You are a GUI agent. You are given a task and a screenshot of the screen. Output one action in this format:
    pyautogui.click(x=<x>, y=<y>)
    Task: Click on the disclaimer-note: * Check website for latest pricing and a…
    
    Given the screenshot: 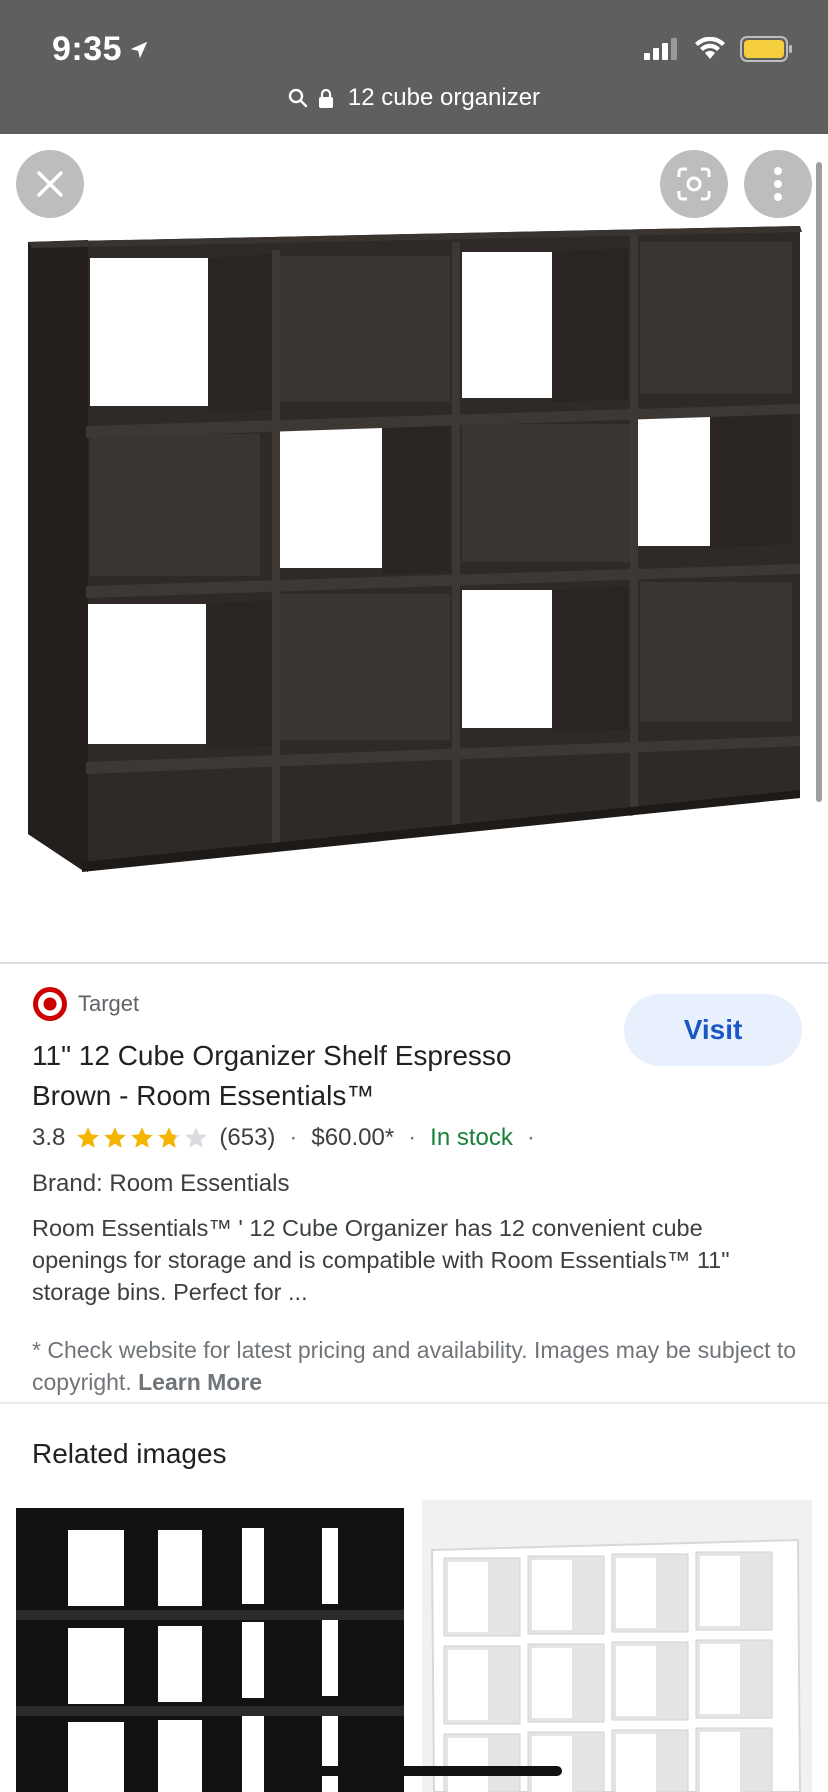 What is the action you would take?
    pyautogui.click(x=417, y=1366)
    